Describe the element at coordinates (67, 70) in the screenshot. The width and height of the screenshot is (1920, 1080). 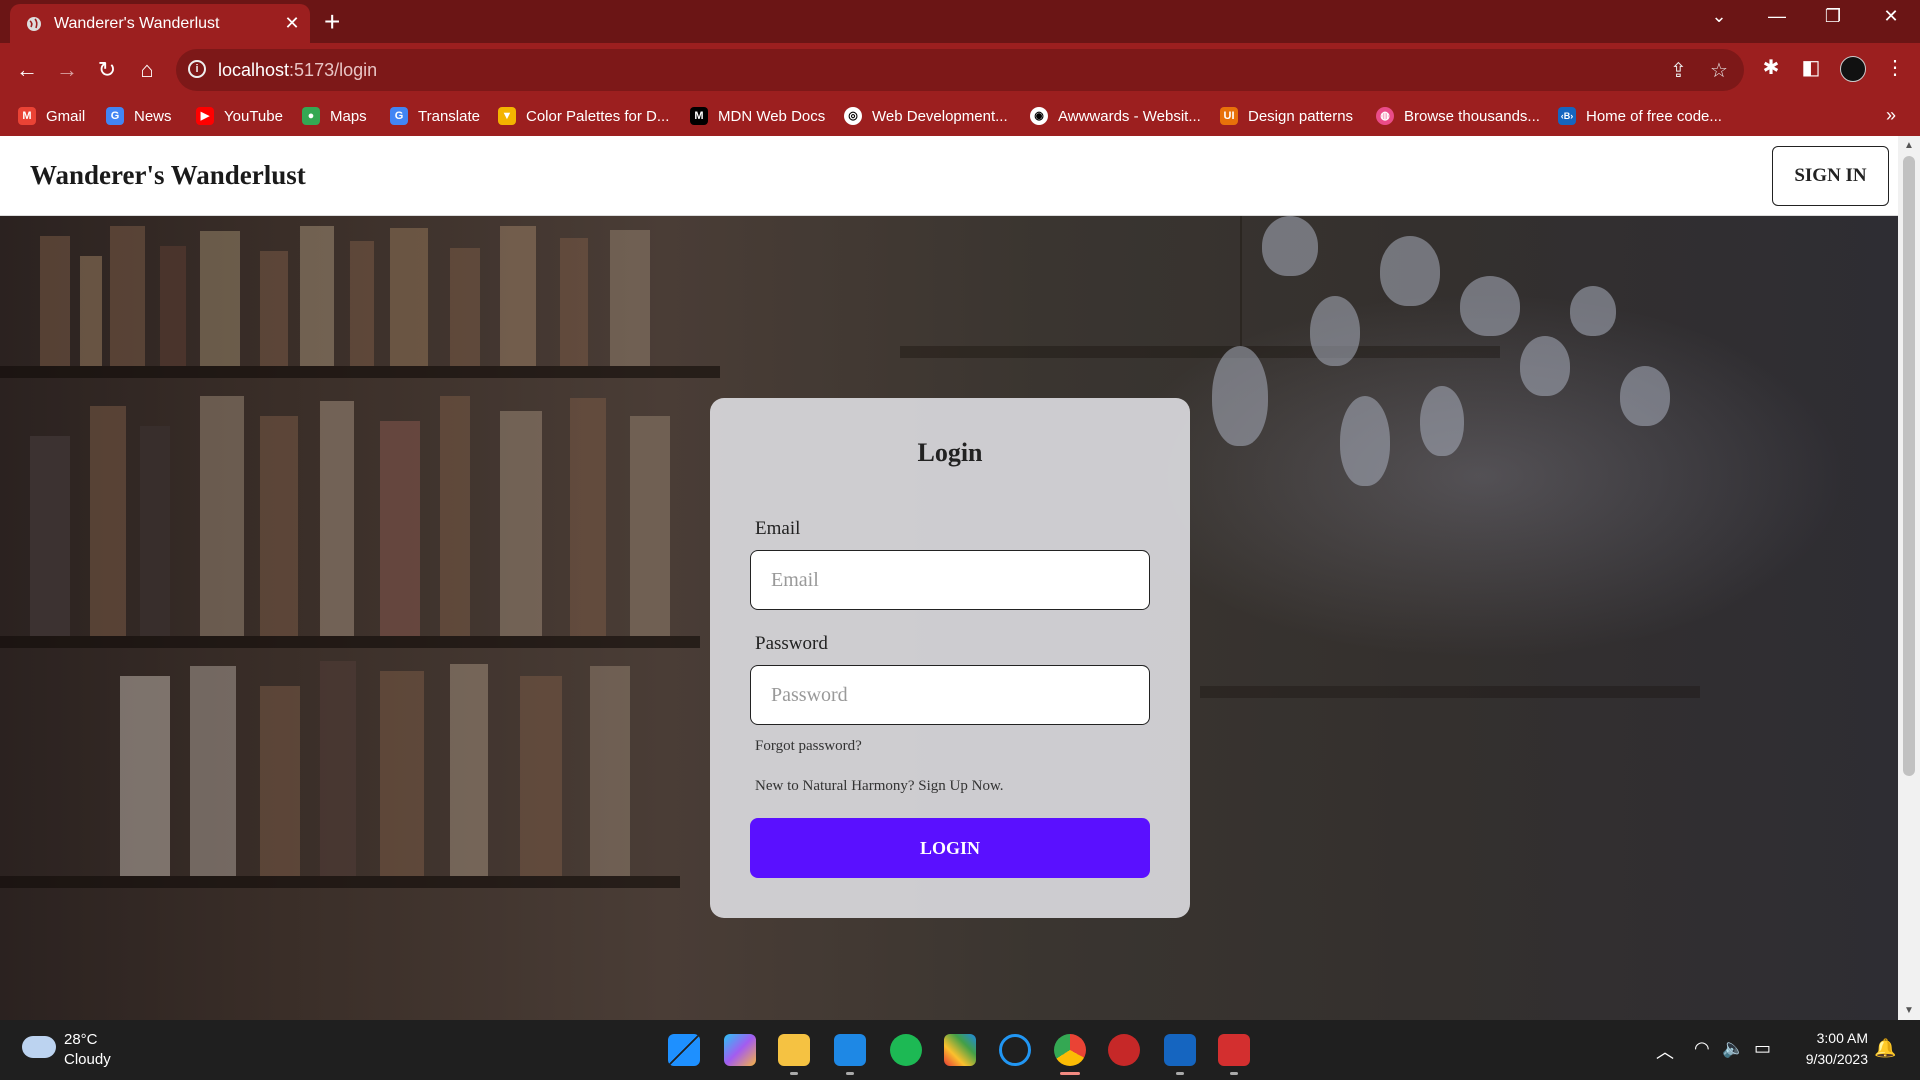
I see `forward-icon: →` at that location.